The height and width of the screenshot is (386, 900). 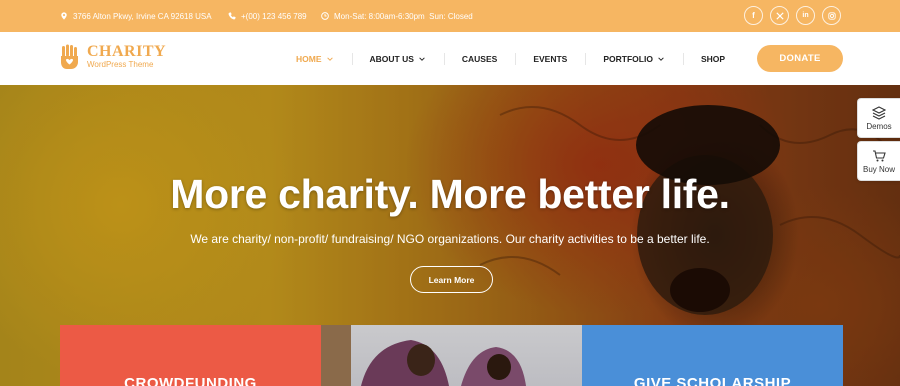 What do you see at coordinates (142, 16) in the screenshot?
I see `address-text: 3766 Alton Pkwy, Irvine CA 92618 USA` at bounding box center [142, 16].